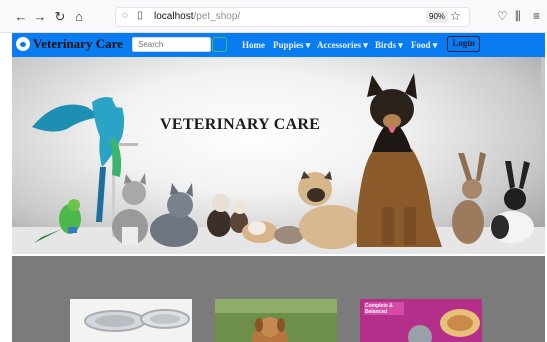  What do you see at coordinates (253, 45) in the screenshot?
I see `nav-home: Home` at bounding box center [253, 45].